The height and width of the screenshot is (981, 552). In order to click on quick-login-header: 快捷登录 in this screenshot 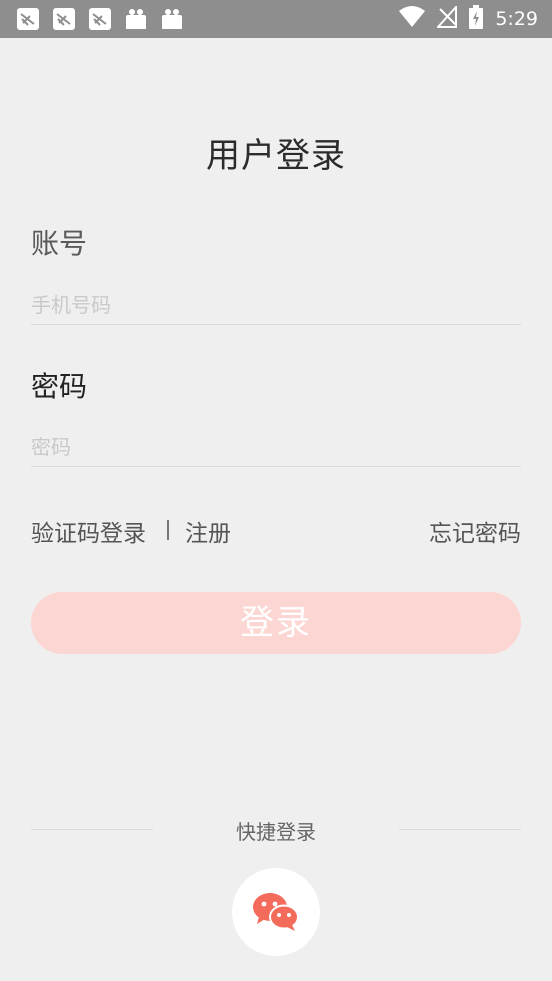, I will do `click(276, 830)`.